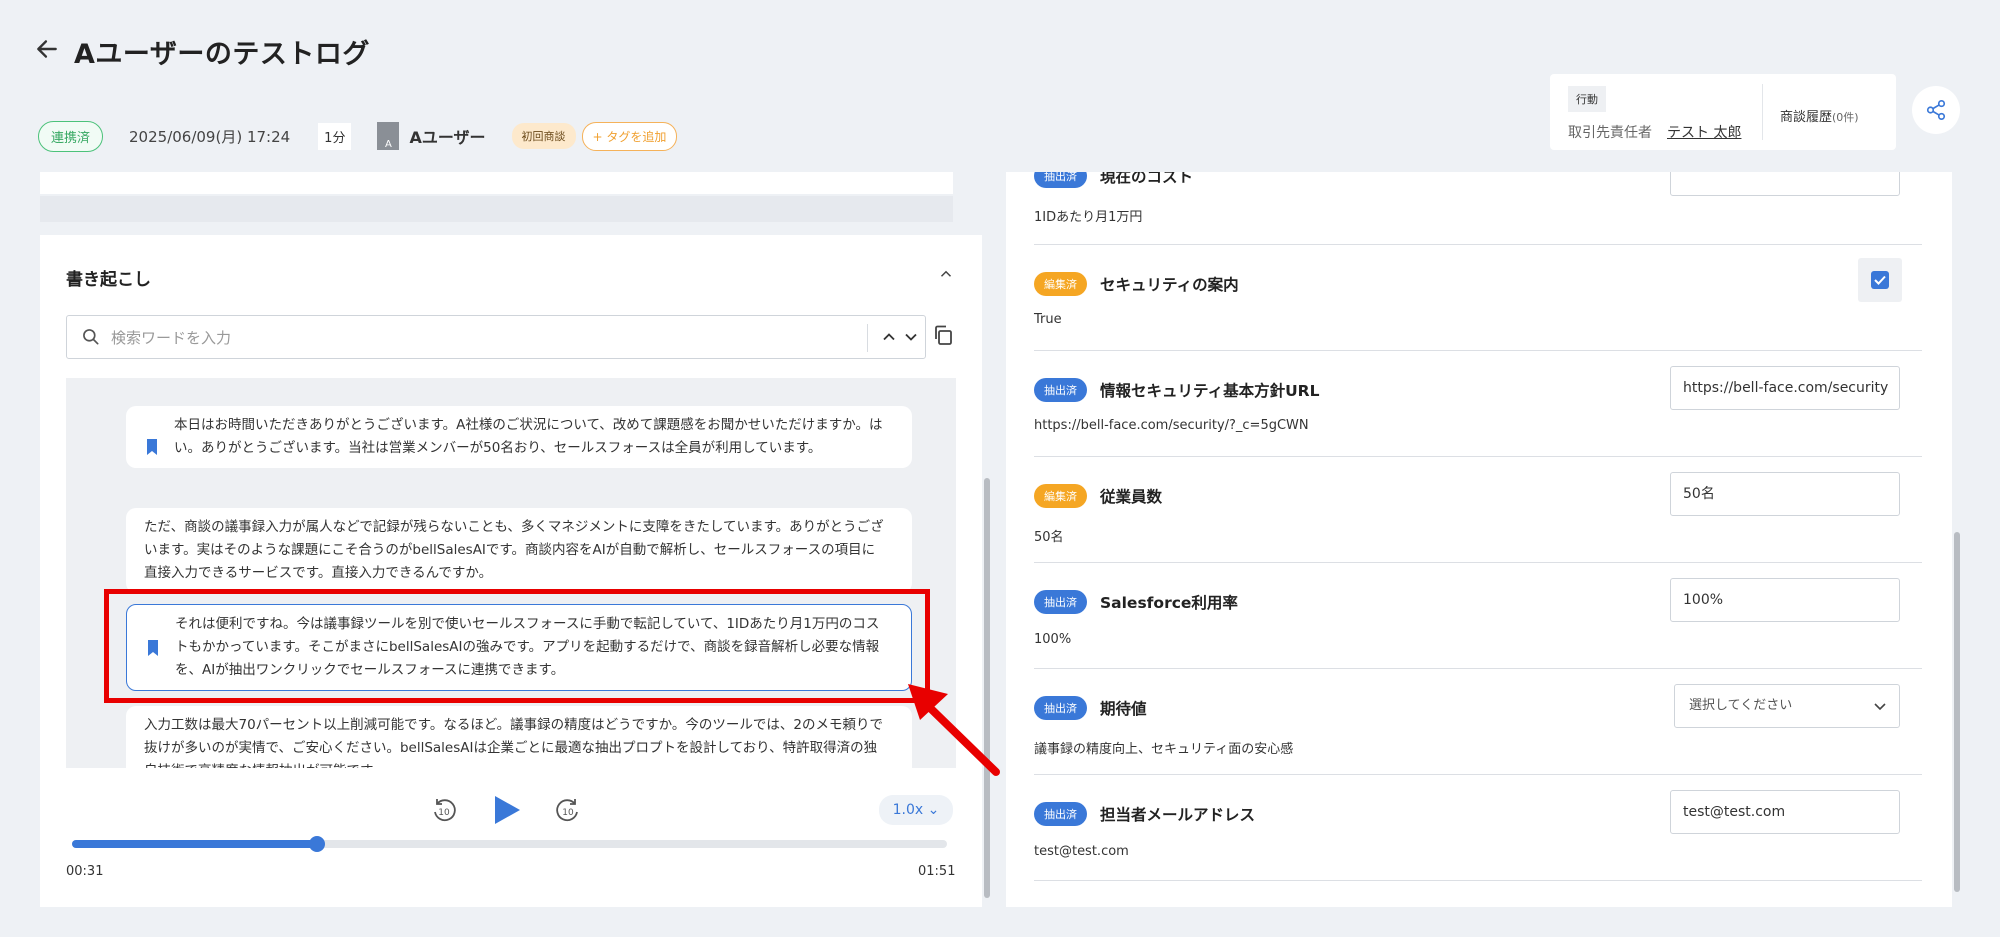 This screenshot has width=2000, height=937. Describe the element at coordinates (1785, 812) in the screenshot. I see `contact-email-input: test@test.com` at that location.